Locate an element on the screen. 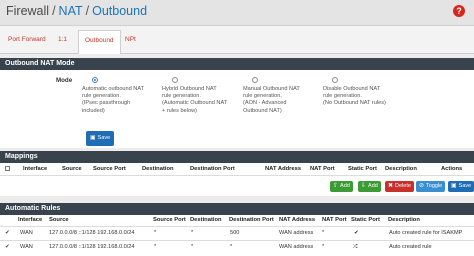 This screenshot has height=256, width=474. add-bottom-label: Add is located at coordinates (373, 186).